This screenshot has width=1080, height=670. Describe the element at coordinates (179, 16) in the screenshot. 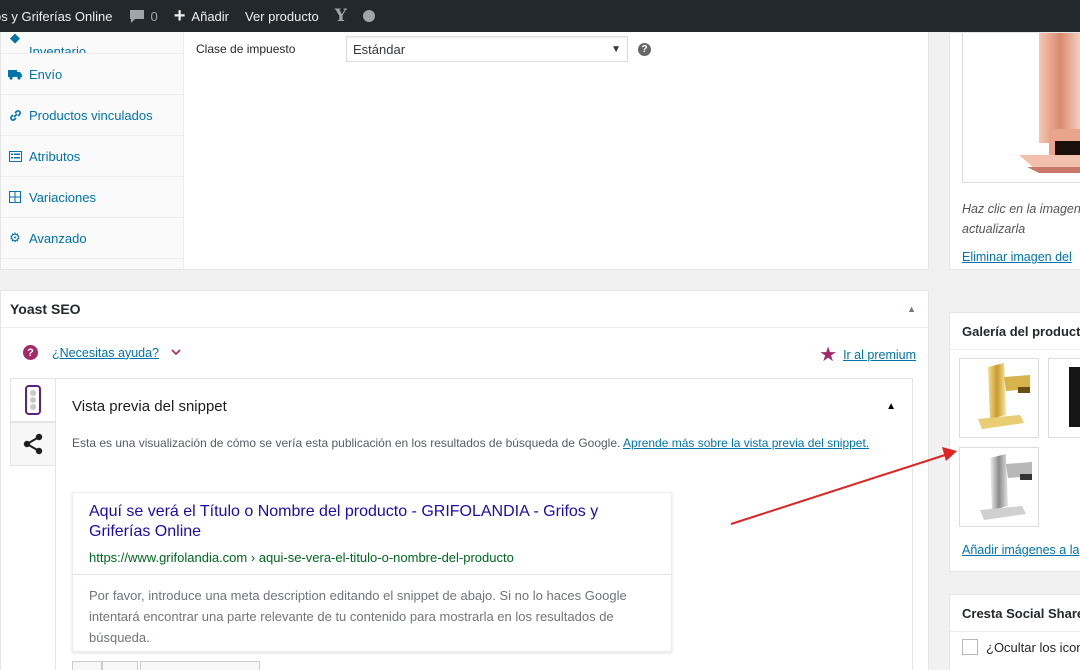

I see `plus-icon: +` at that location.